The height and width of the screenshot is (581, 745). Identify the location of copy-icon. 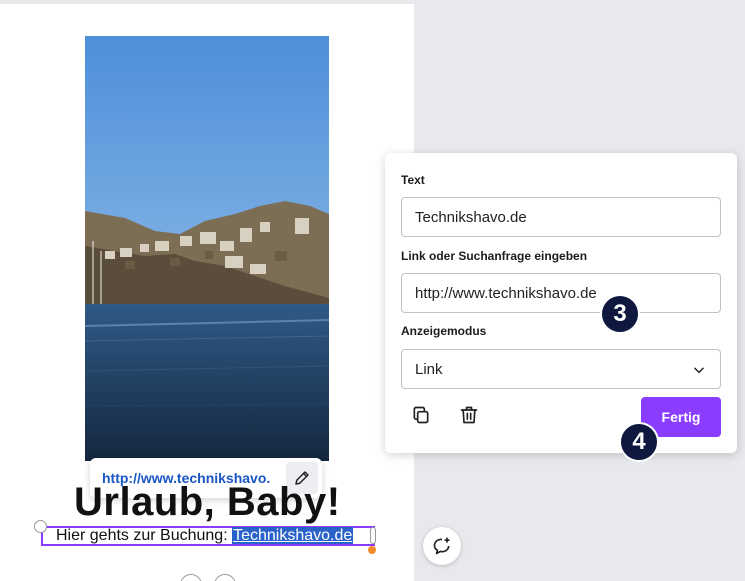
(421, 415).